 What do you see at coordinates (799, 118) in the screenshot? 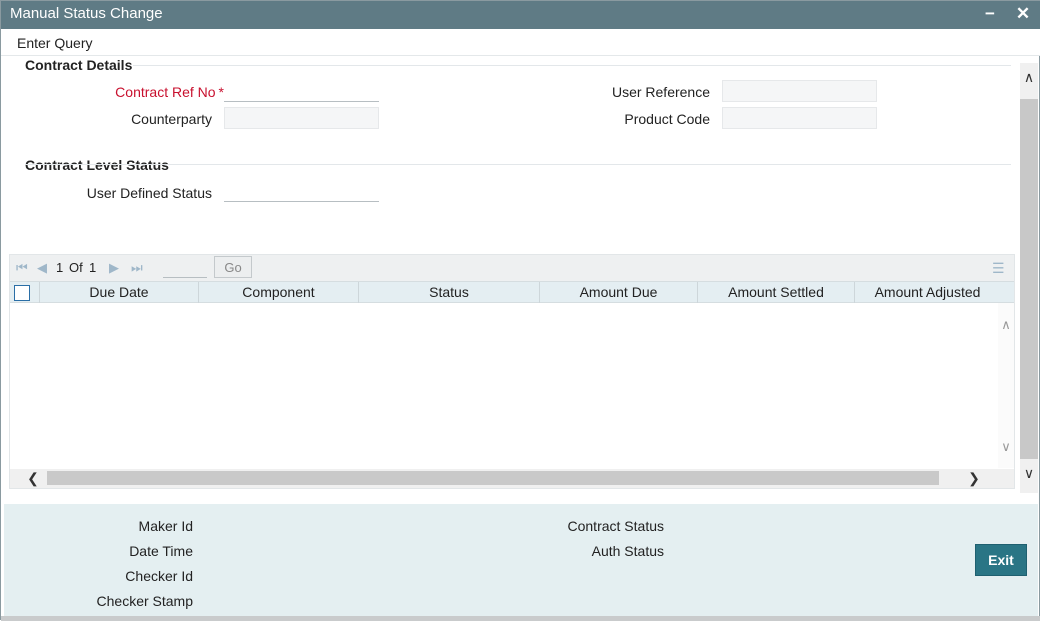
I see `product-code-input` at bounding box center [799, 118].